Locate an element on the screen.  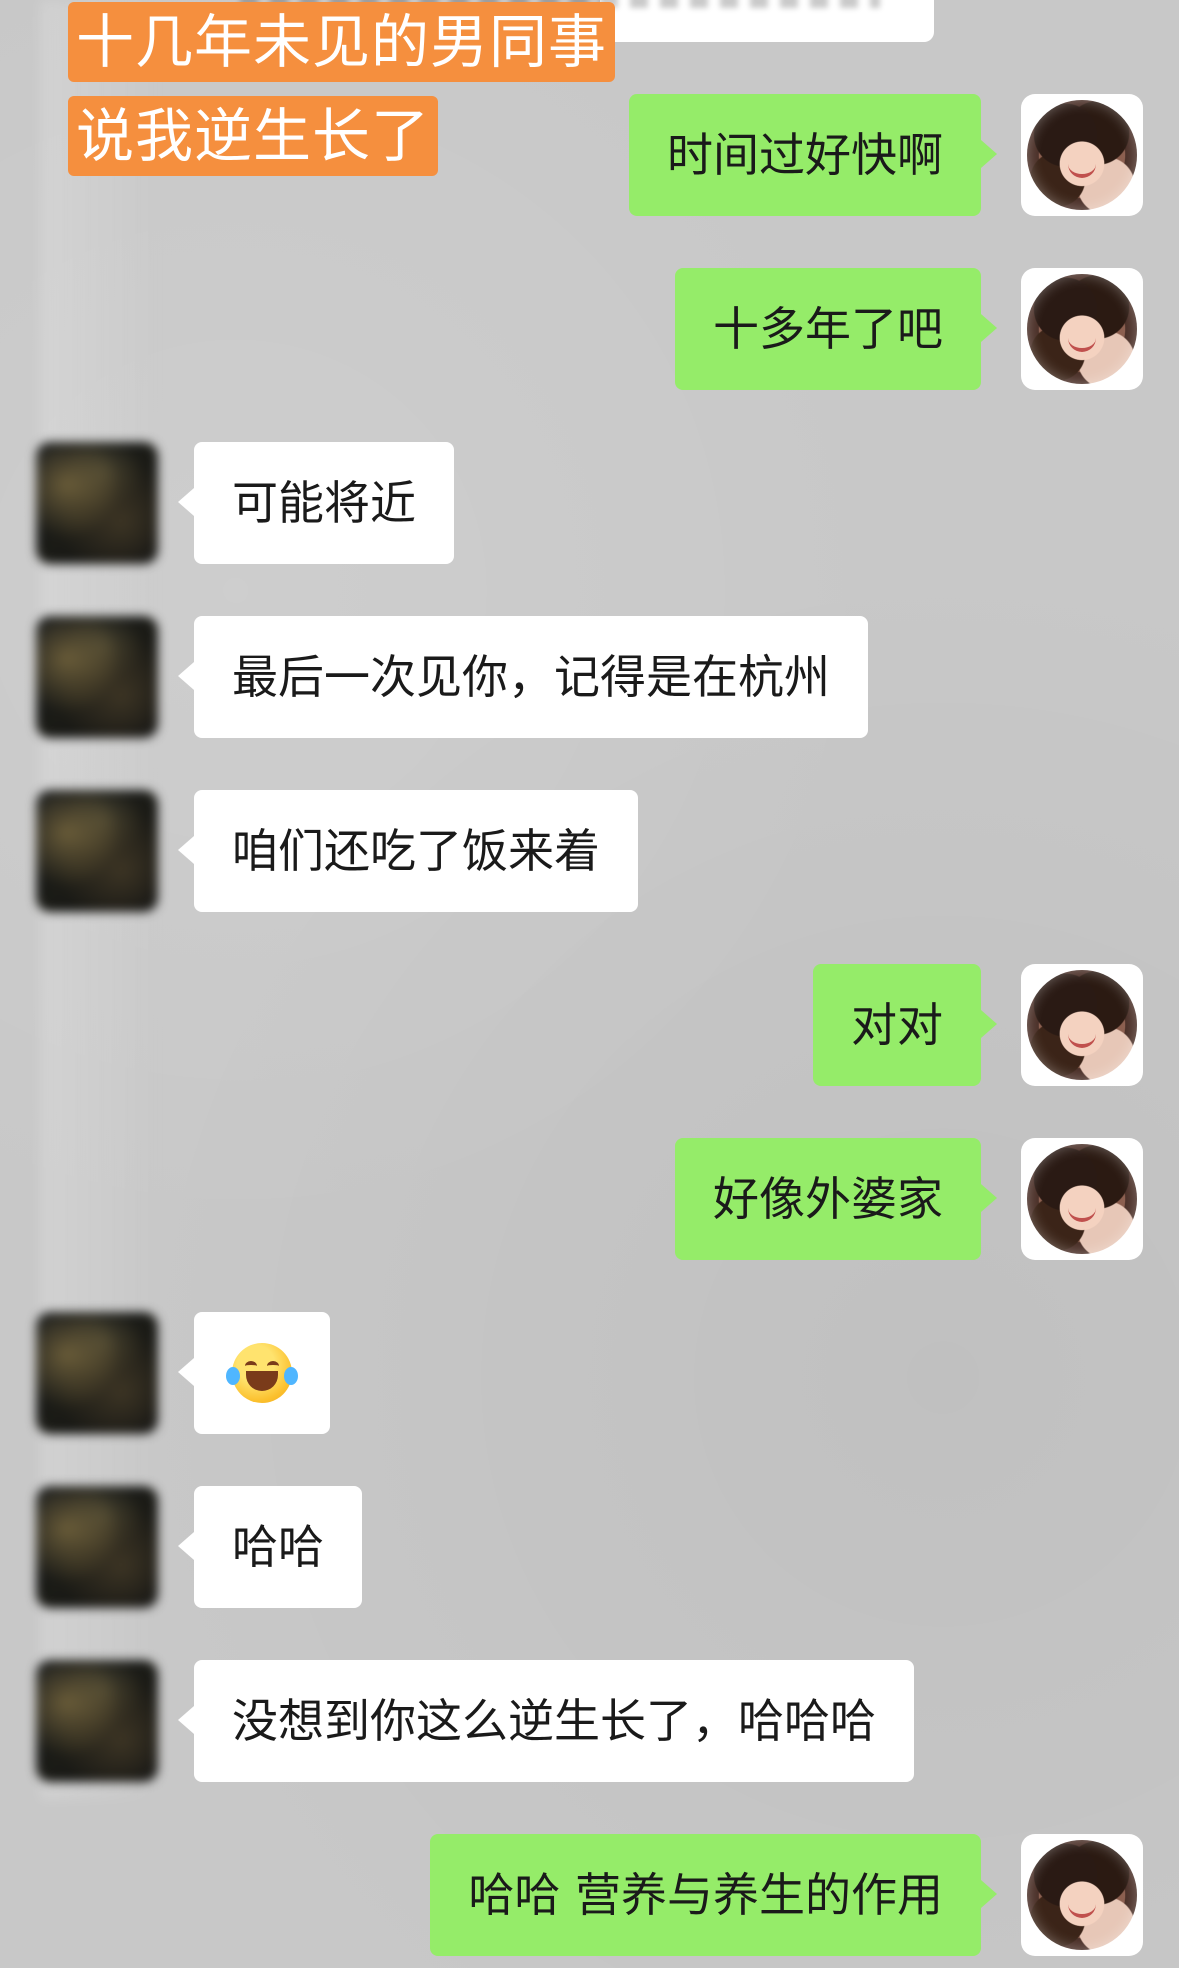
message-bubble: 没想到你这么逆生长了，哈哈哈 is located at coordinates (554, 1721).